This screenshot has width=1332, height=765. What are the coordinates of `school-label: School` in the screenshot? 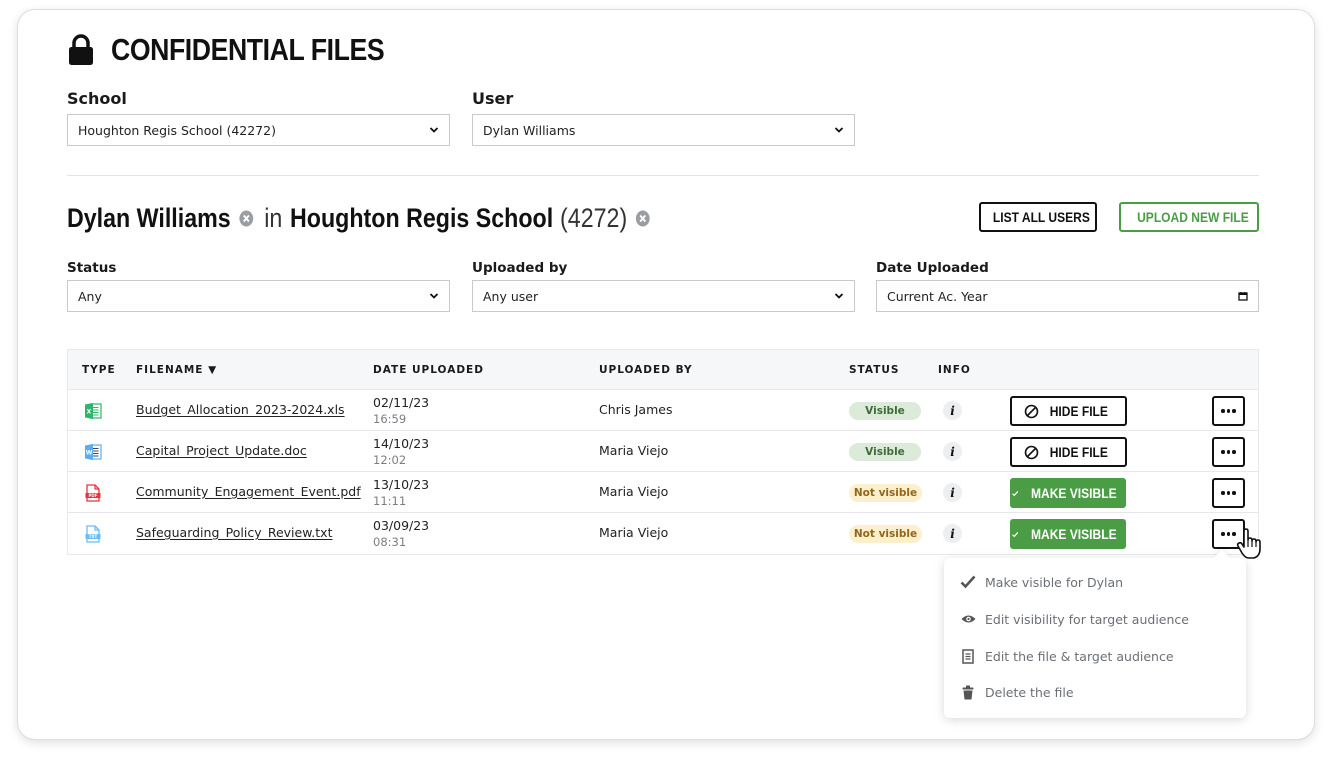 It's located at (97, 98).